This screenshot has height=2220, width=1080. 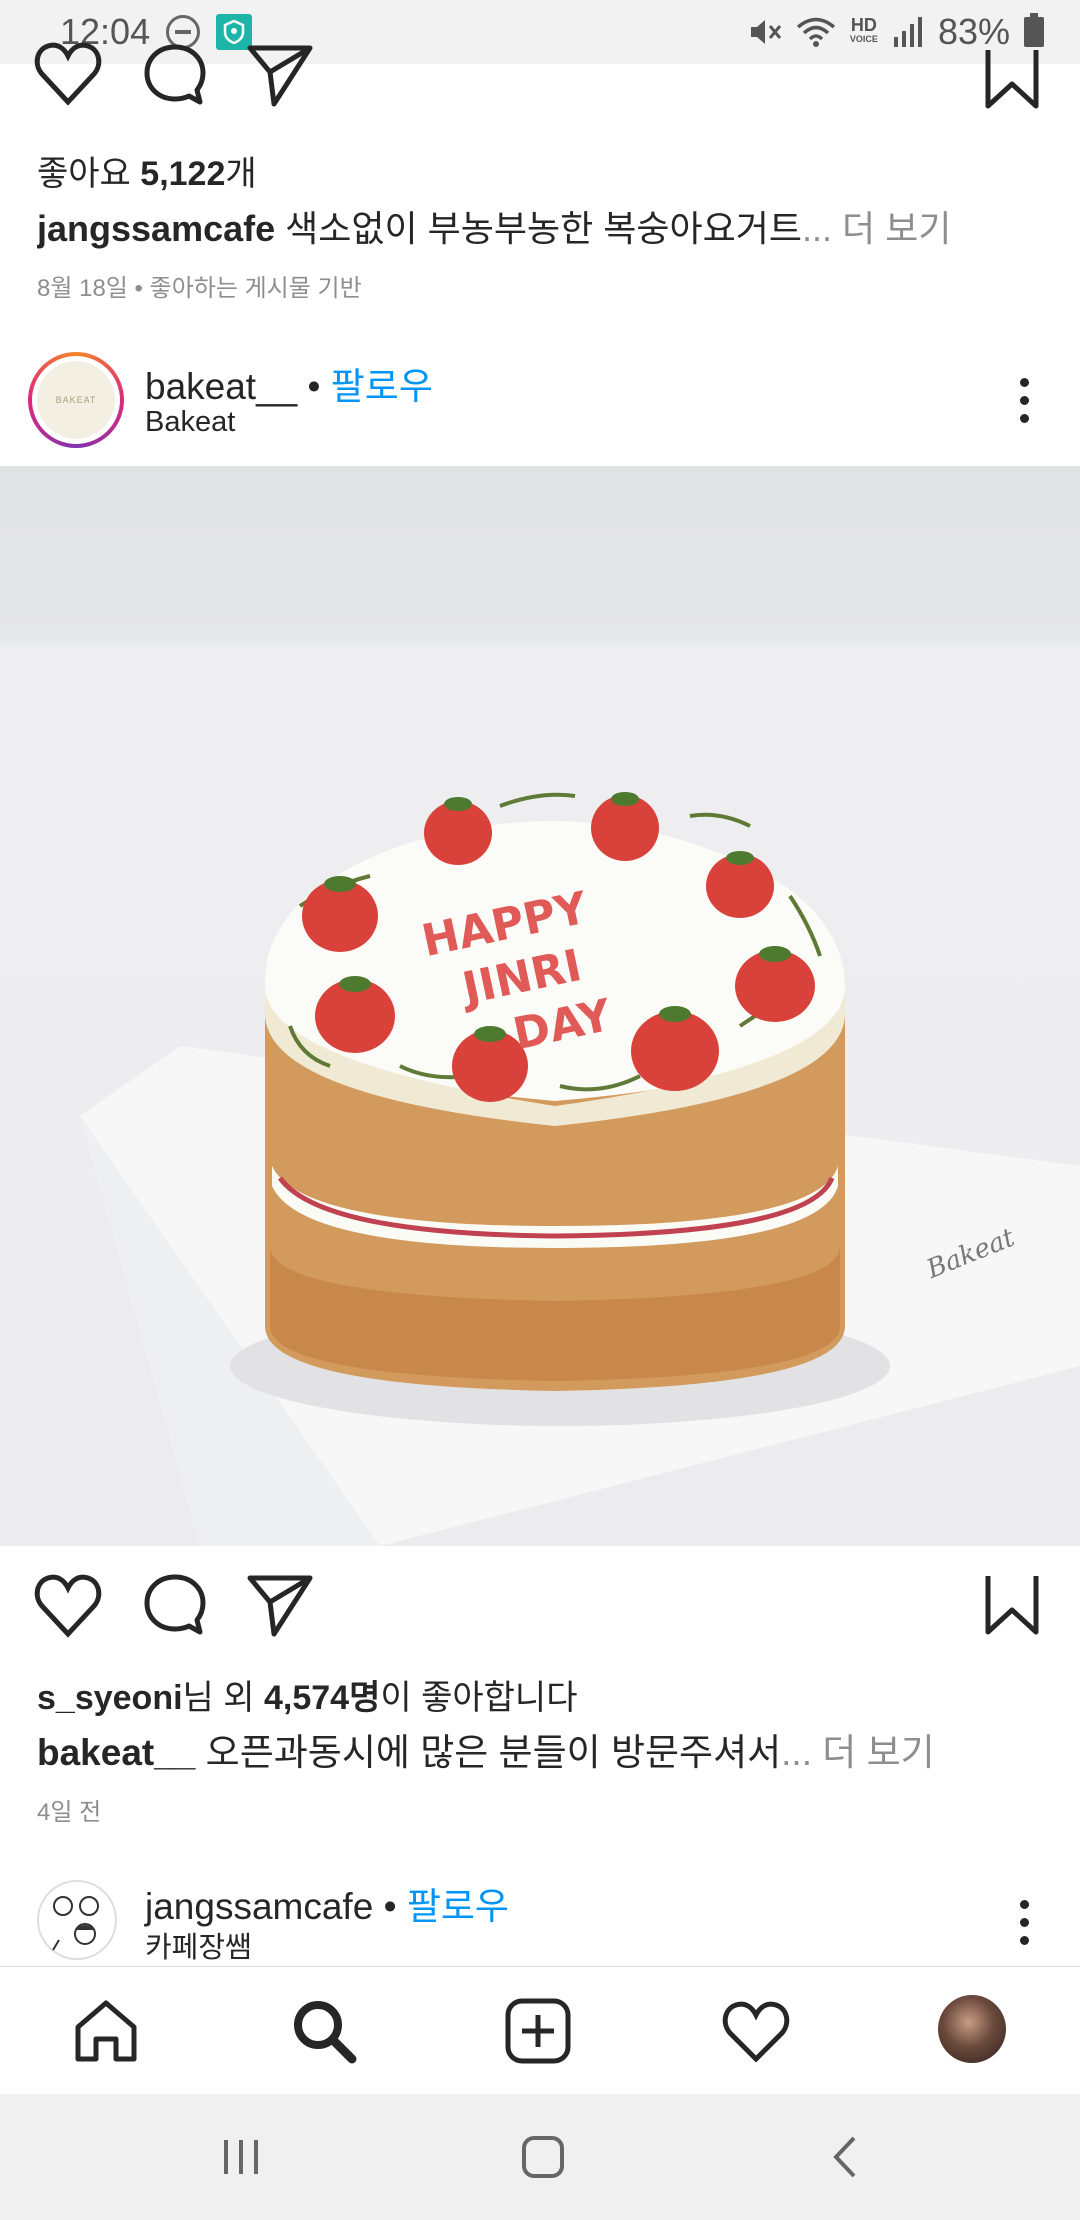 What do you see at coordinates (1034, 30) in the screenshot?
I see `battery-icon` at bounding box center [1034, 30].